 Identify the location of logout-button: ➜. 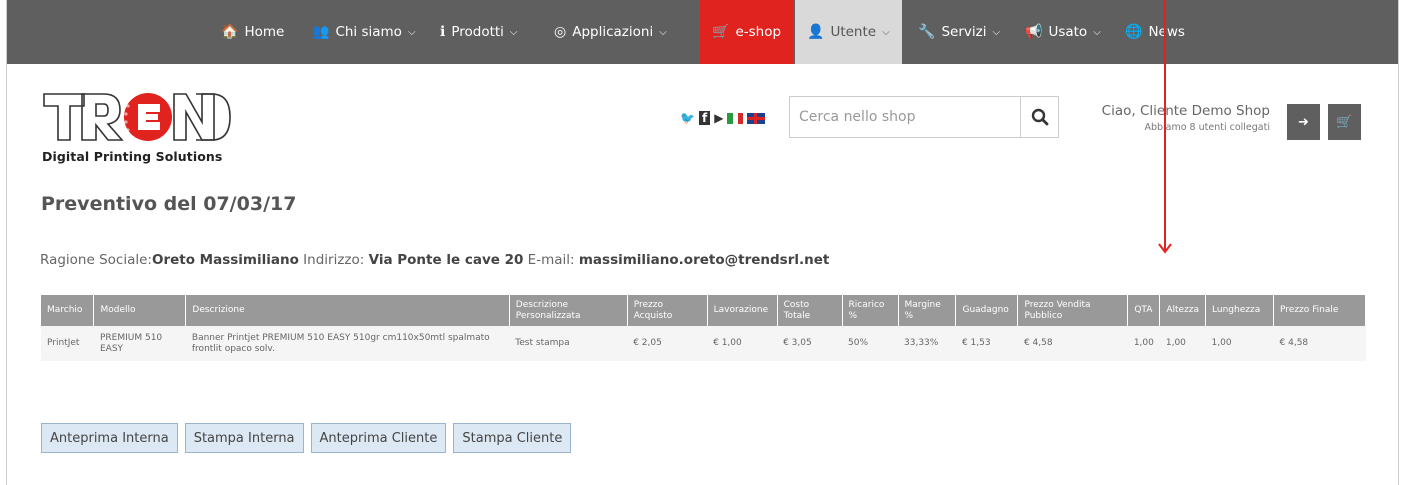
(1303, 122).